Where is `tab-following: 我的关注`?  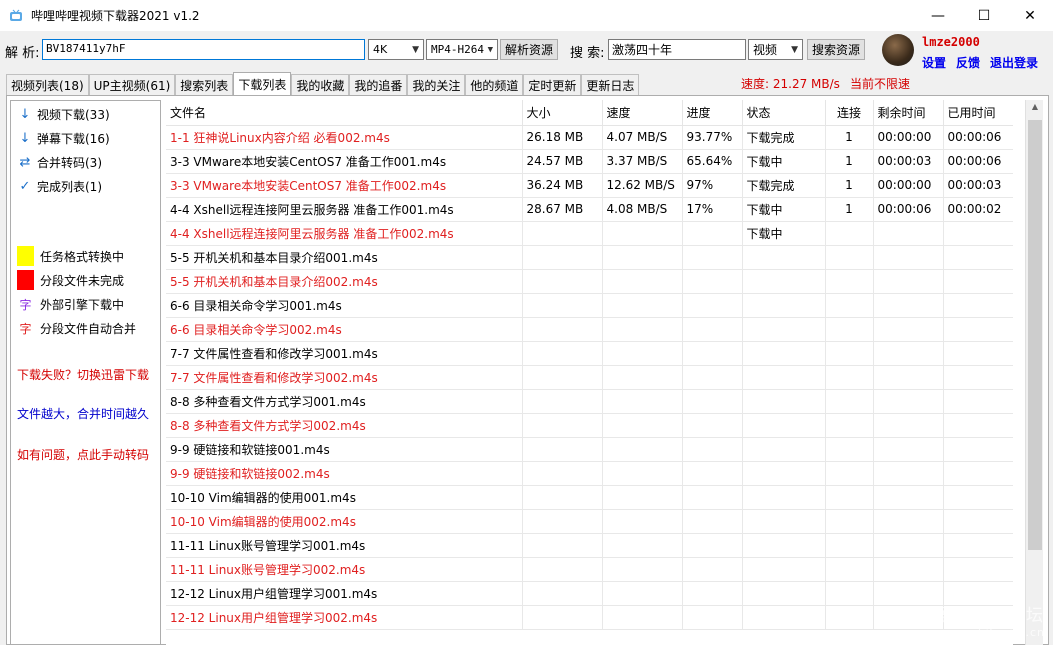 tab-following: 我的关注 is located at coordinates (436, 84).